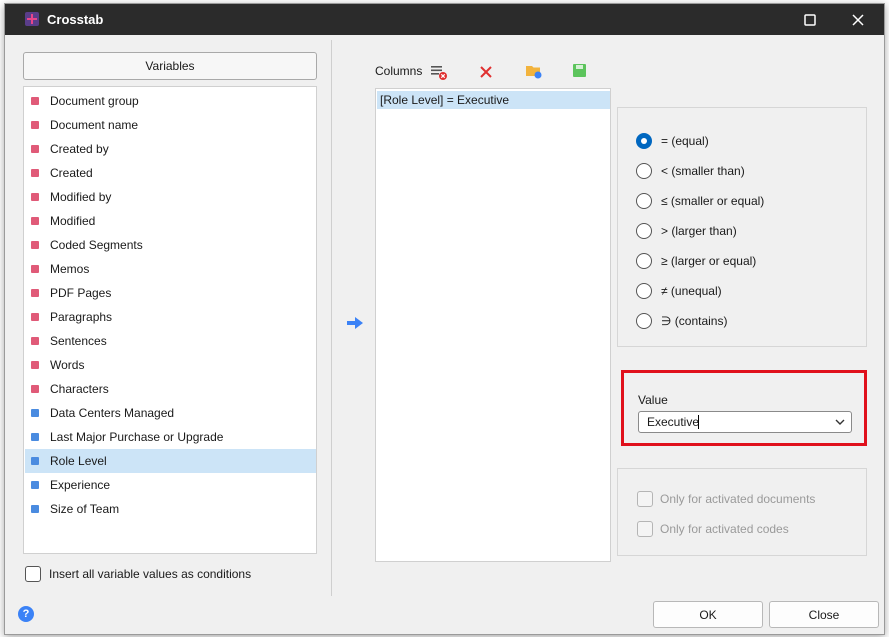 The image size is (889, 637). I want to click on only-codes-option: Only for activated codes, so click(713, 529).